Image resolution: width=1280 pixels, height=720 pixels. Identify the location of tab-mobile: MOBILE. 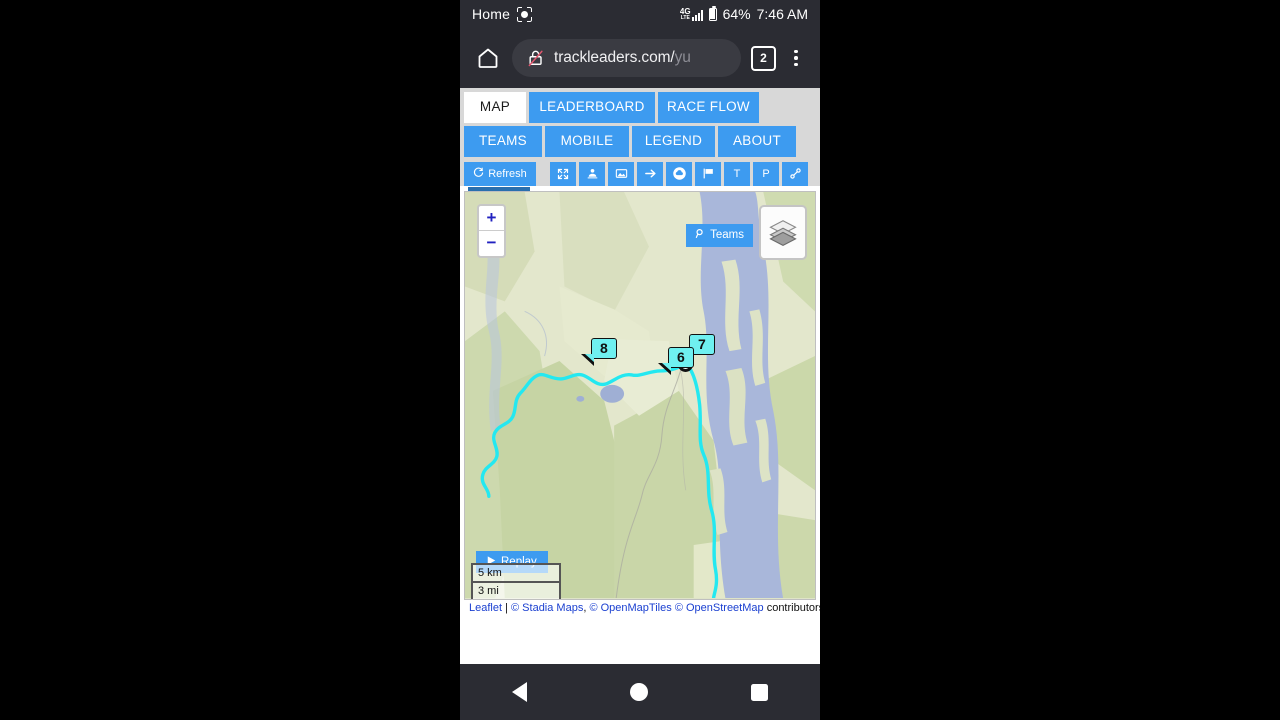
(587, 141).